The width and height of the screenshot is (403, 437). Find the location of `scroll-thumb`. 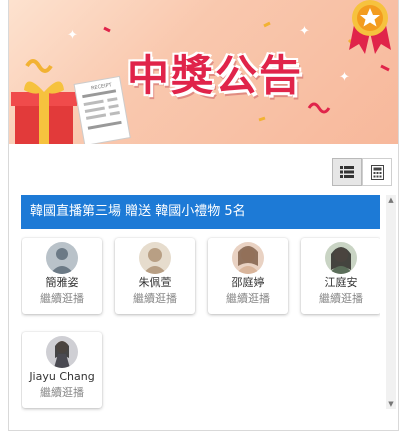

scroll-thumb is located at coordinates (391, 302).